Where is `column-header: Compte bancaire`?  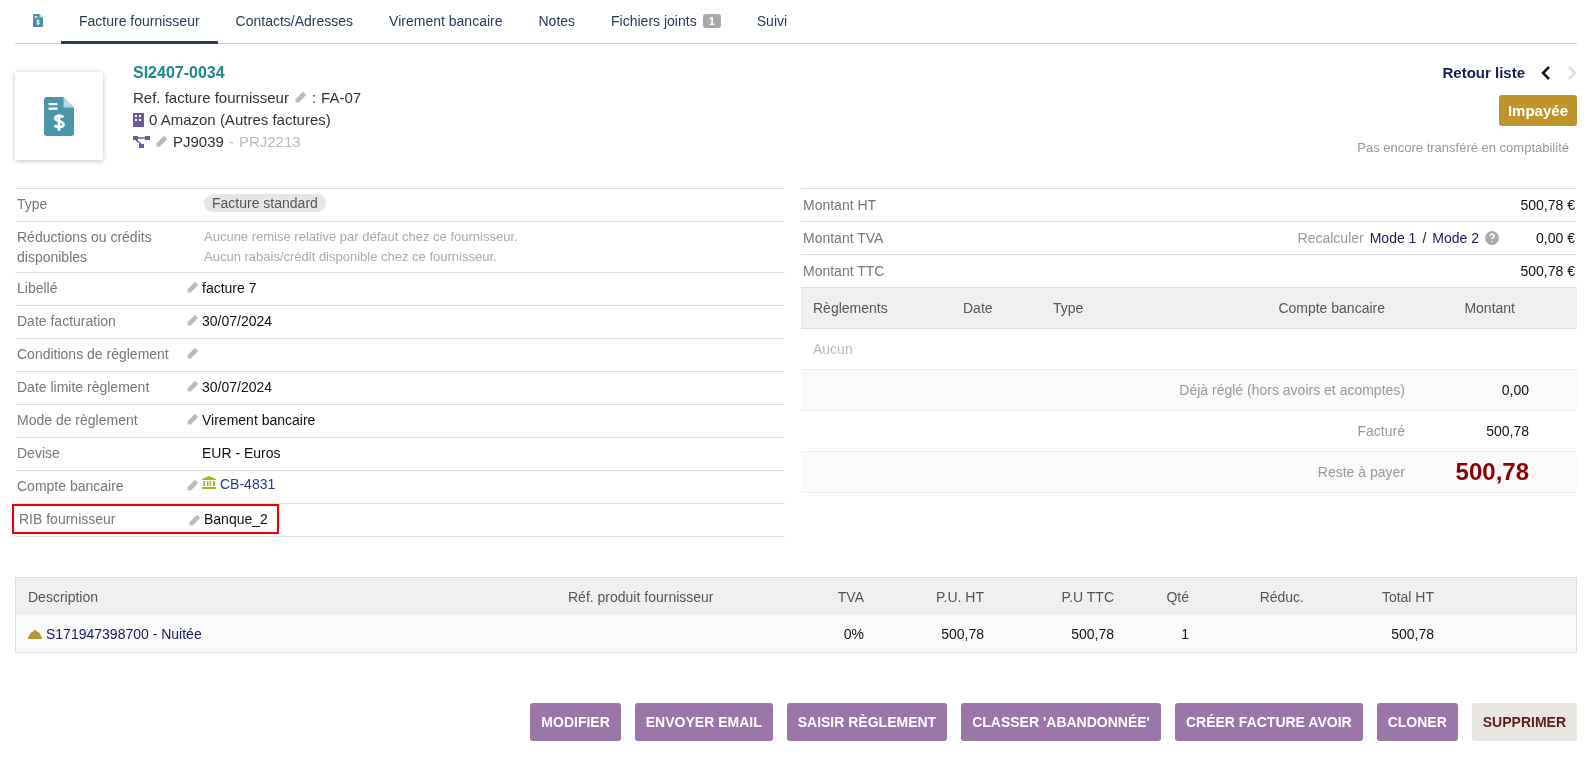 column-header: Compte bancaire is located at coordinates (1331, 308).